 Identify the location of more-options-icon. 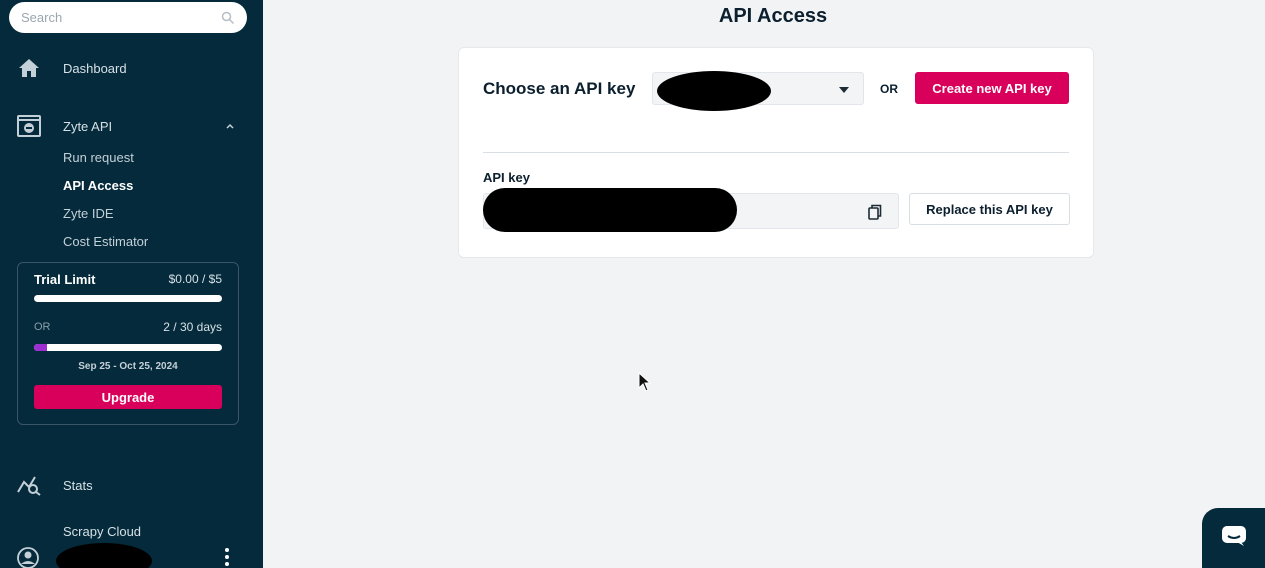
(227, 558).